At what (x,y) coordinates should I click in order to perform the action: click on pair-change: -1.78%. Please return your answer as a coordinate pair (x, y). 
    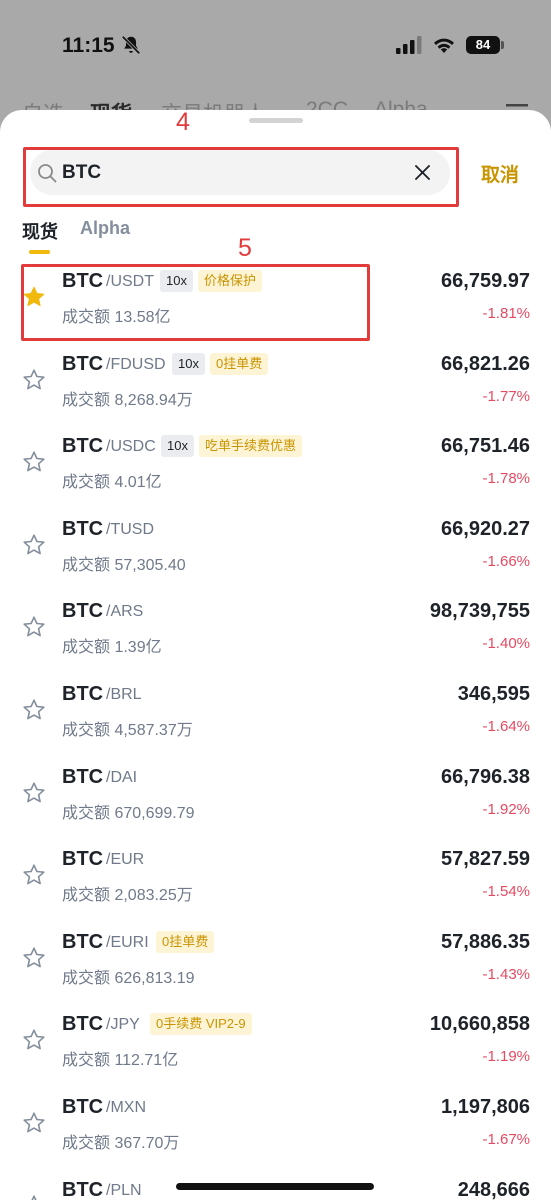
    Looking at the image, I should click on (506, 479).